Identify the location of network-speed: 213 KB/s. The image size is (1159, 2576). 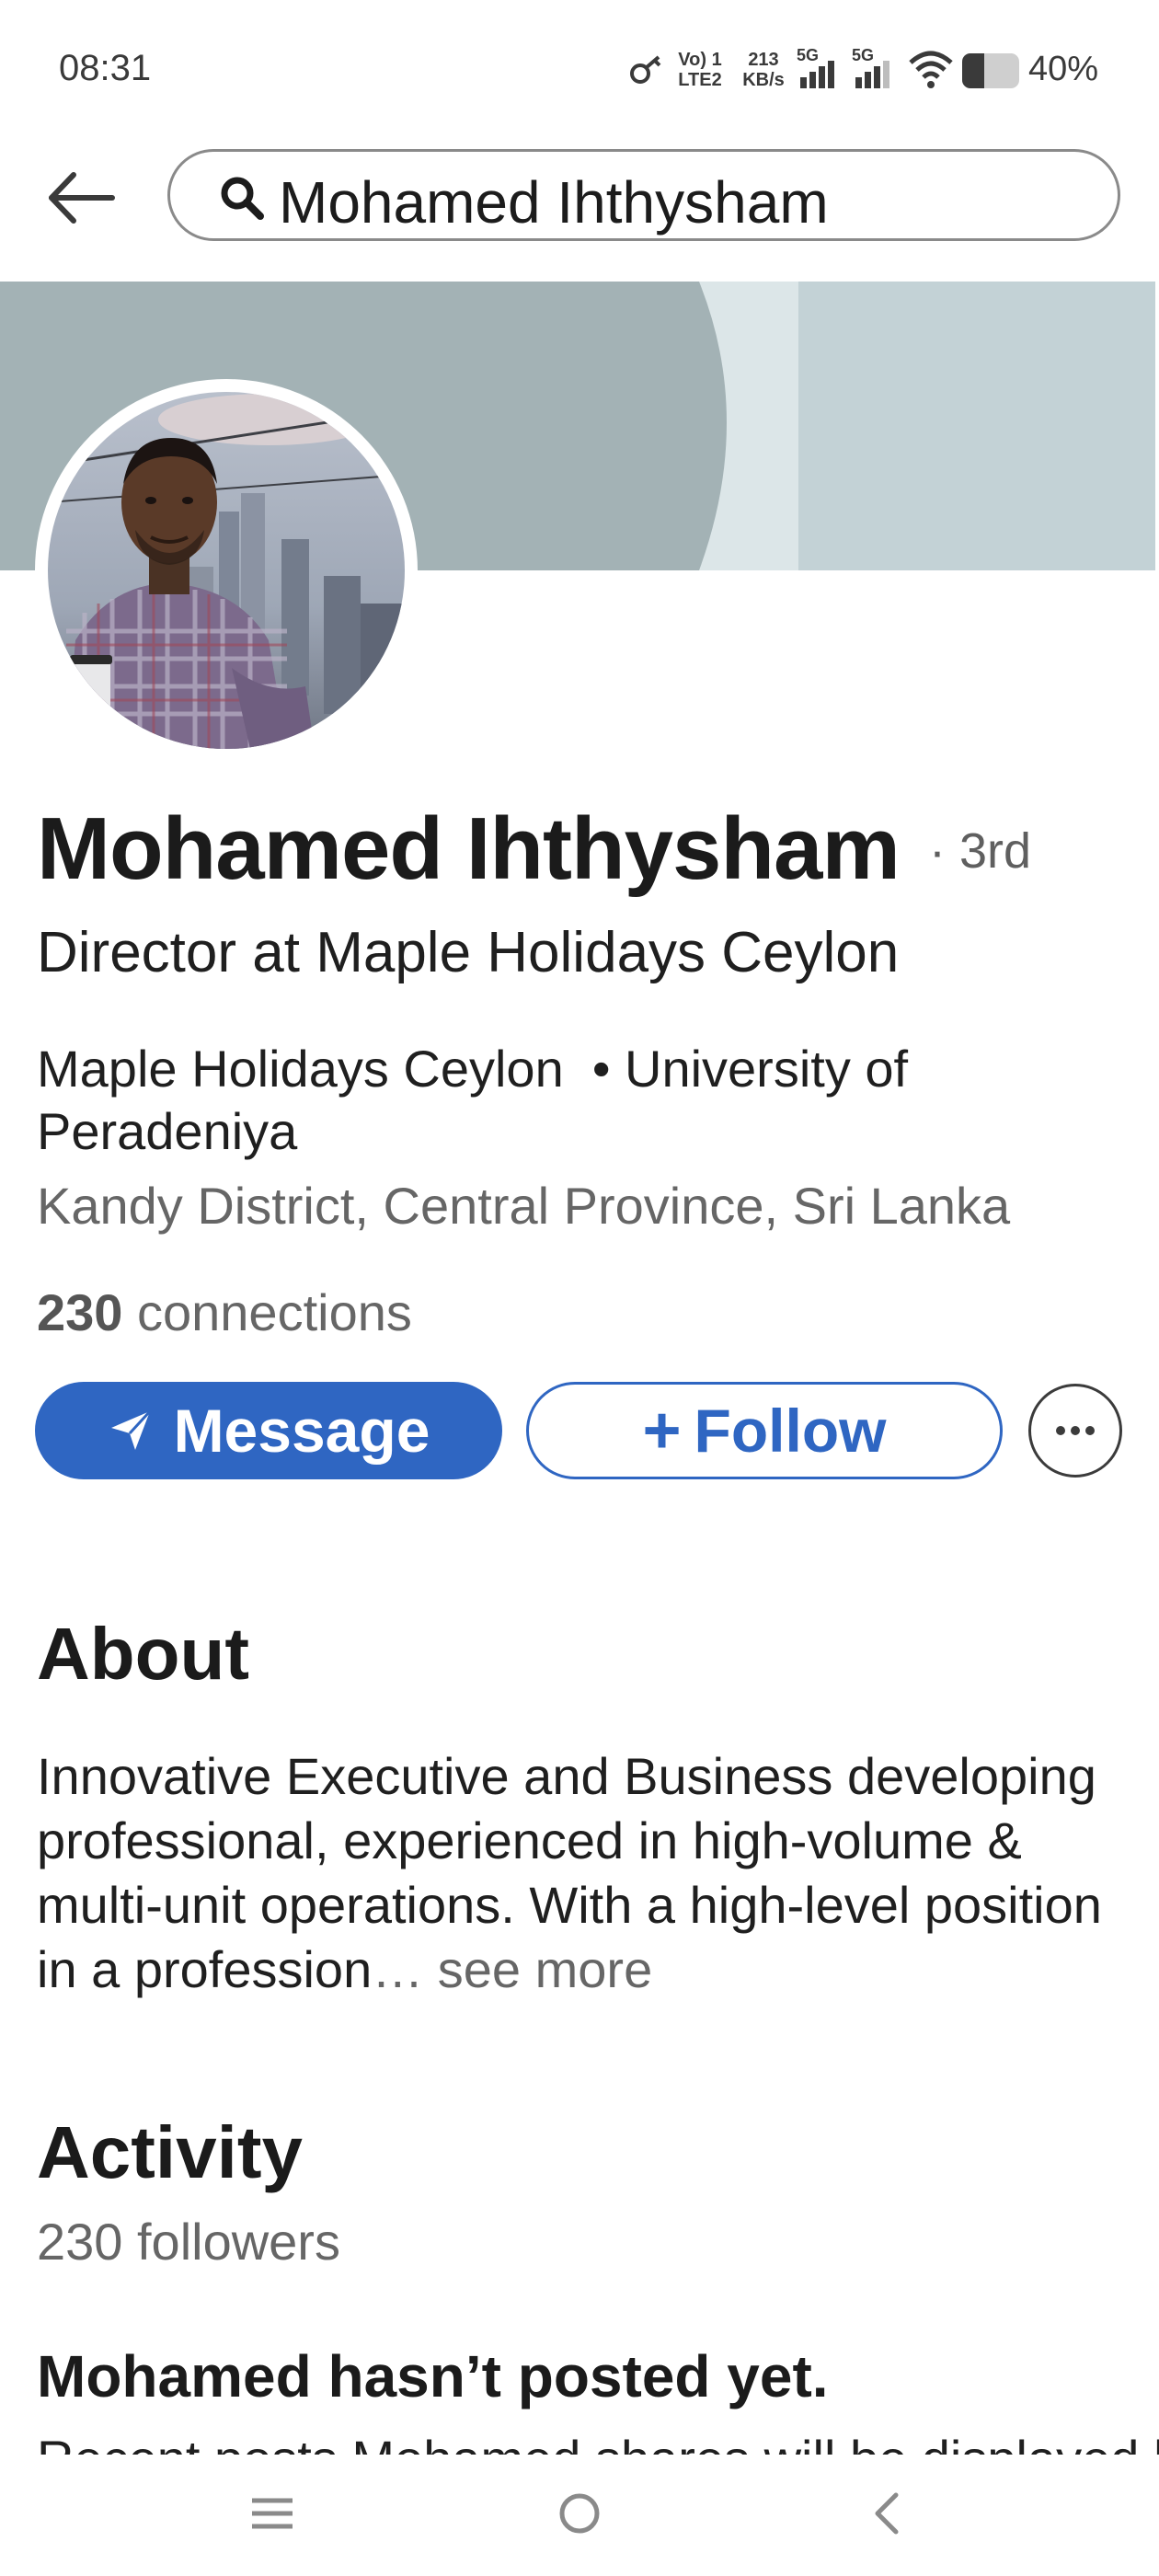
(763, 70).